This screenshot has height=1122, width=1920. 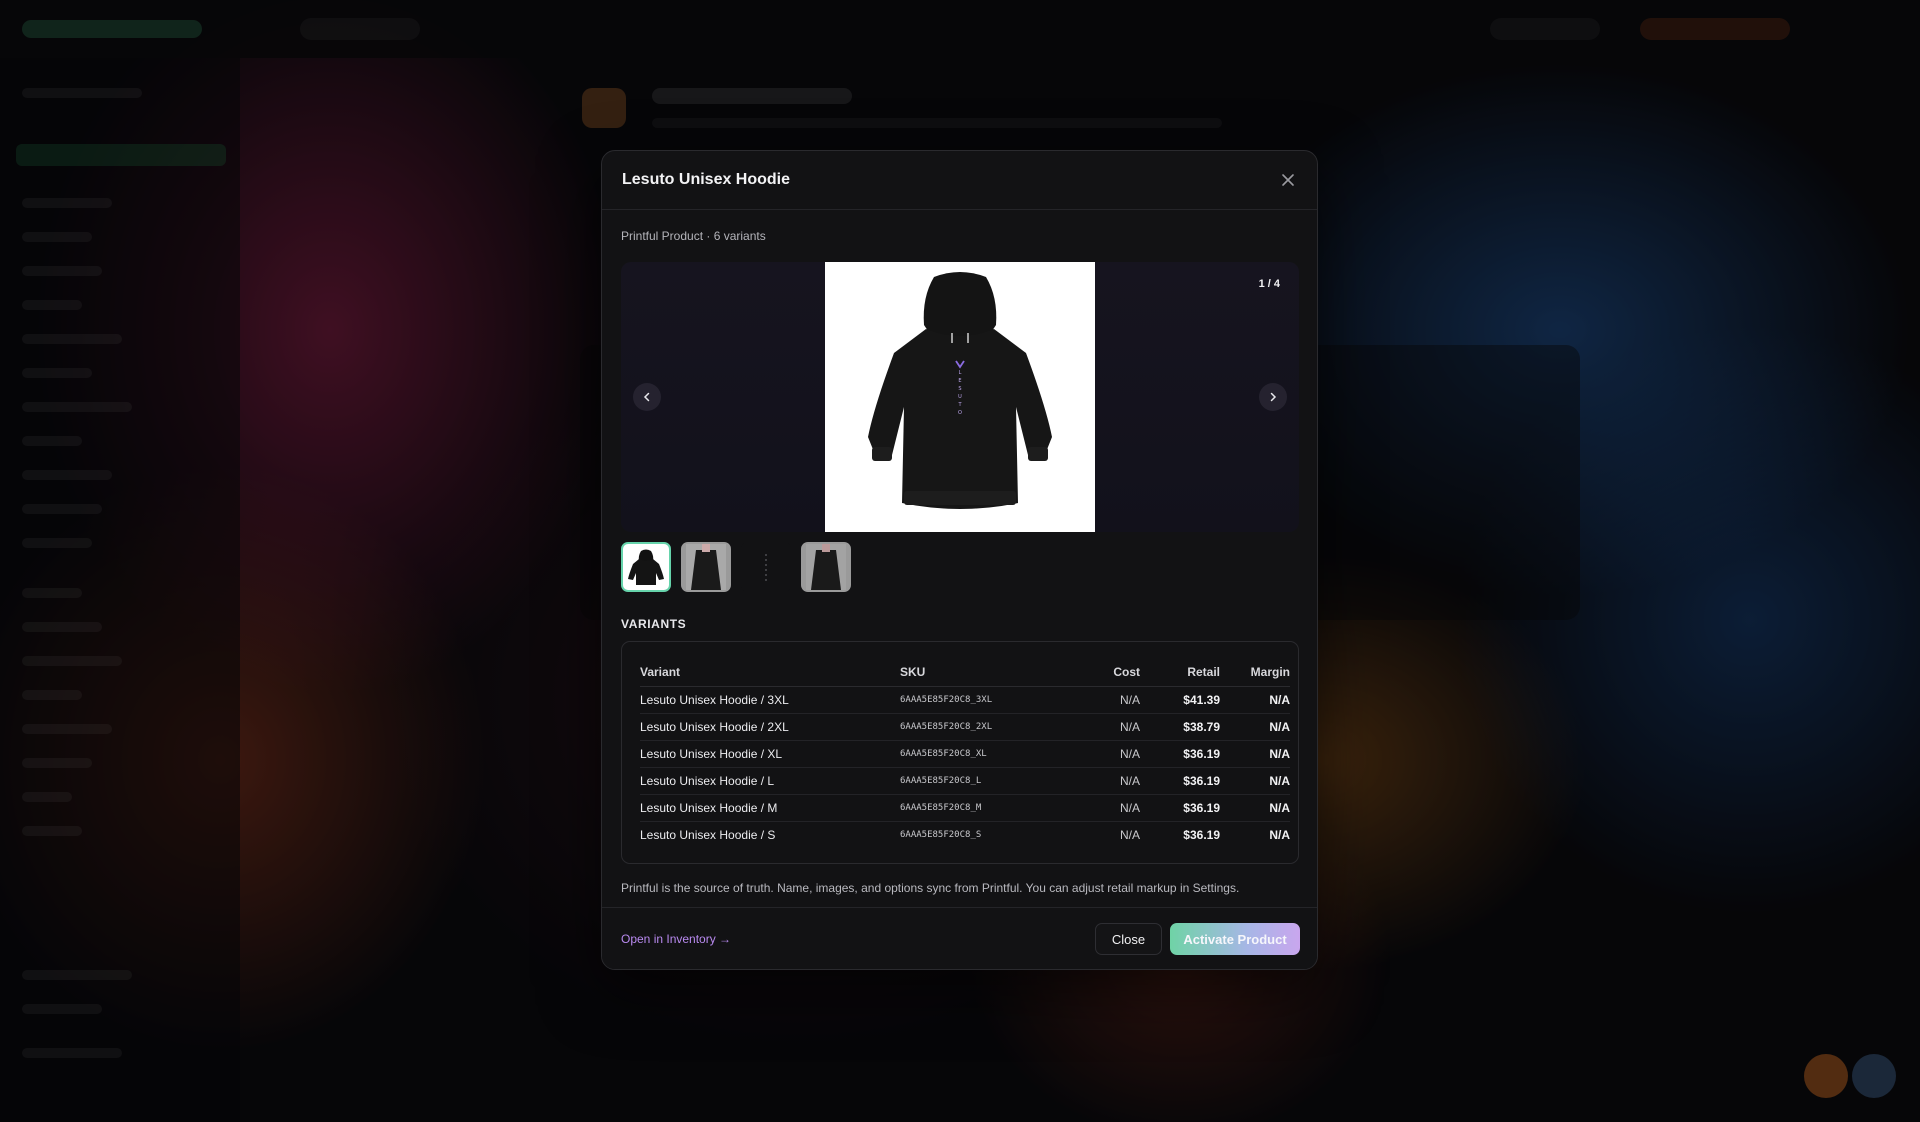 What do you see at coordinates (1180, 700) in the screenshot?
I see `variant-retail: $41.39` at bounding box center [1180, 700].